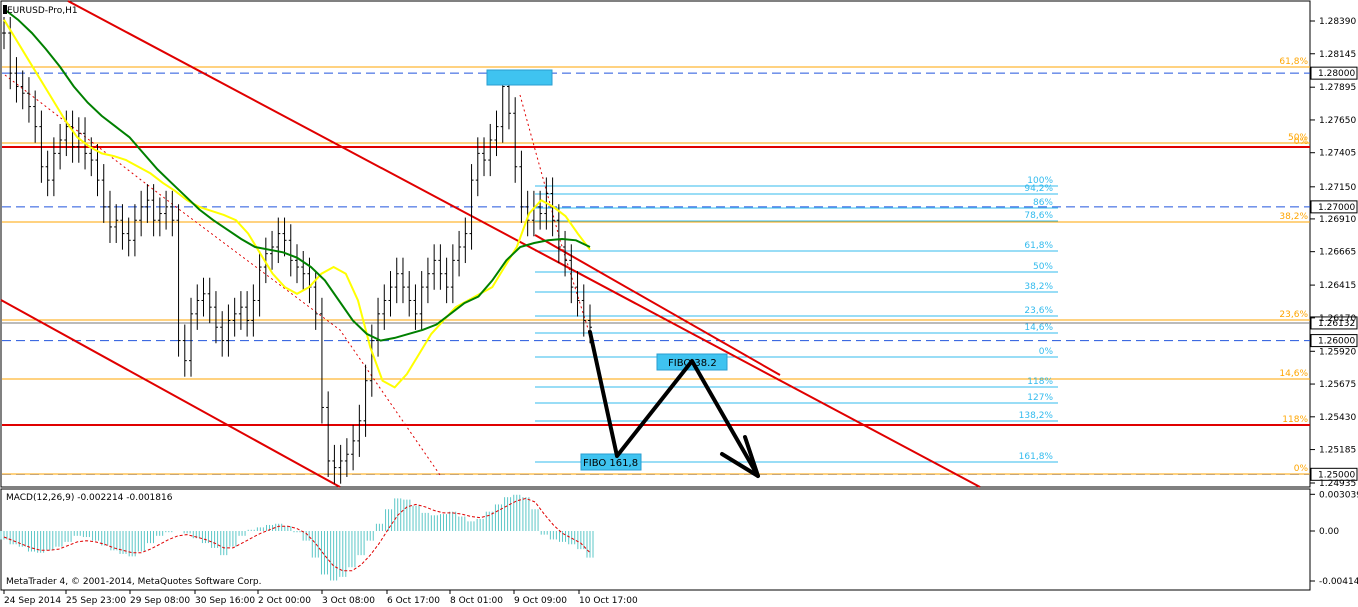 The height and width of the screenshot is (607, 1358). What do you see at coordinates (1038, 189) in the screenshot?
I see `fib-right-label: 94,2%` at bounding box center [1038, 189].